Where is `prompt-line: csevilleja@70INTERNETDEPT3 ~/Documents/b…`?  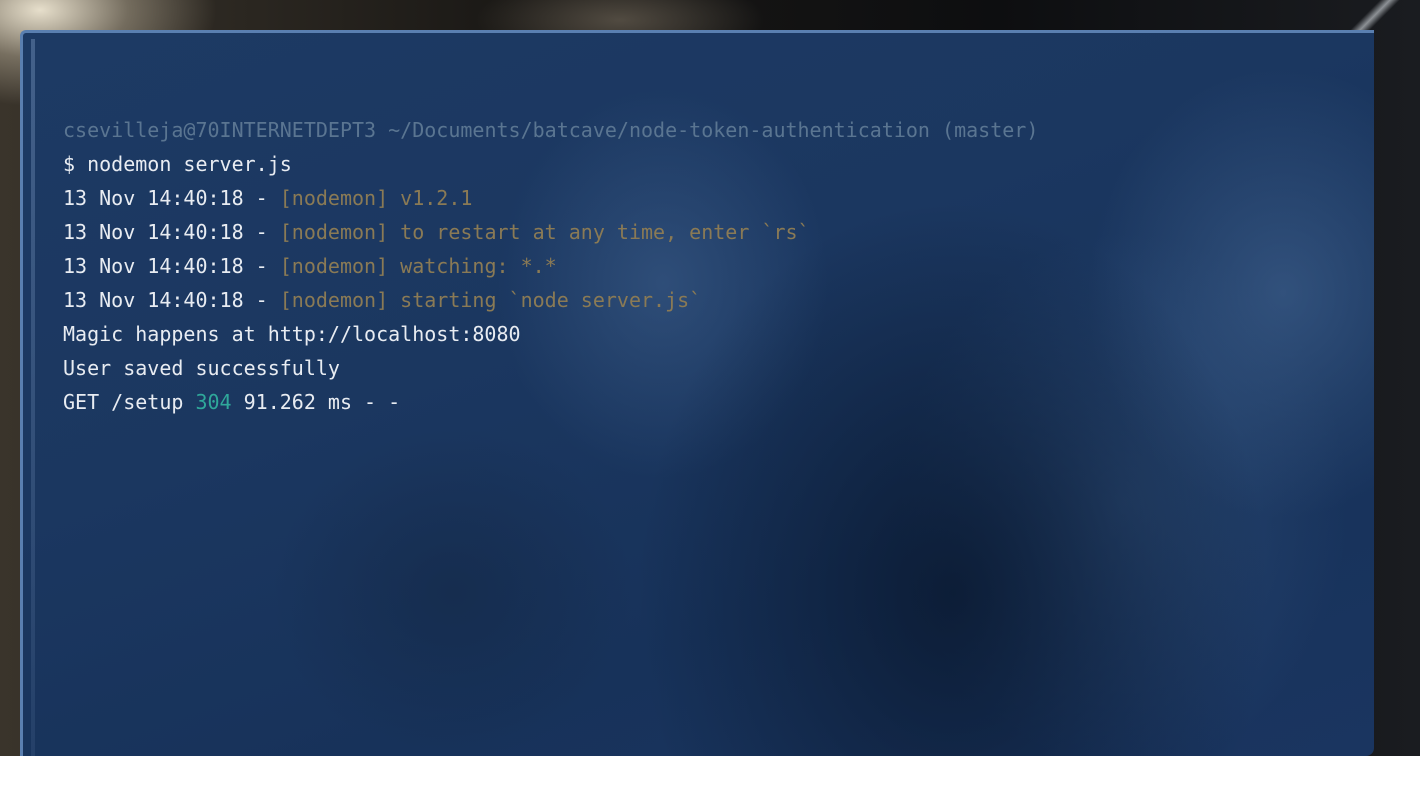 prompt-line: csevilleja@70INTERNETDEPT3 ~/Documents/b… is located at coordinates (550, 130).